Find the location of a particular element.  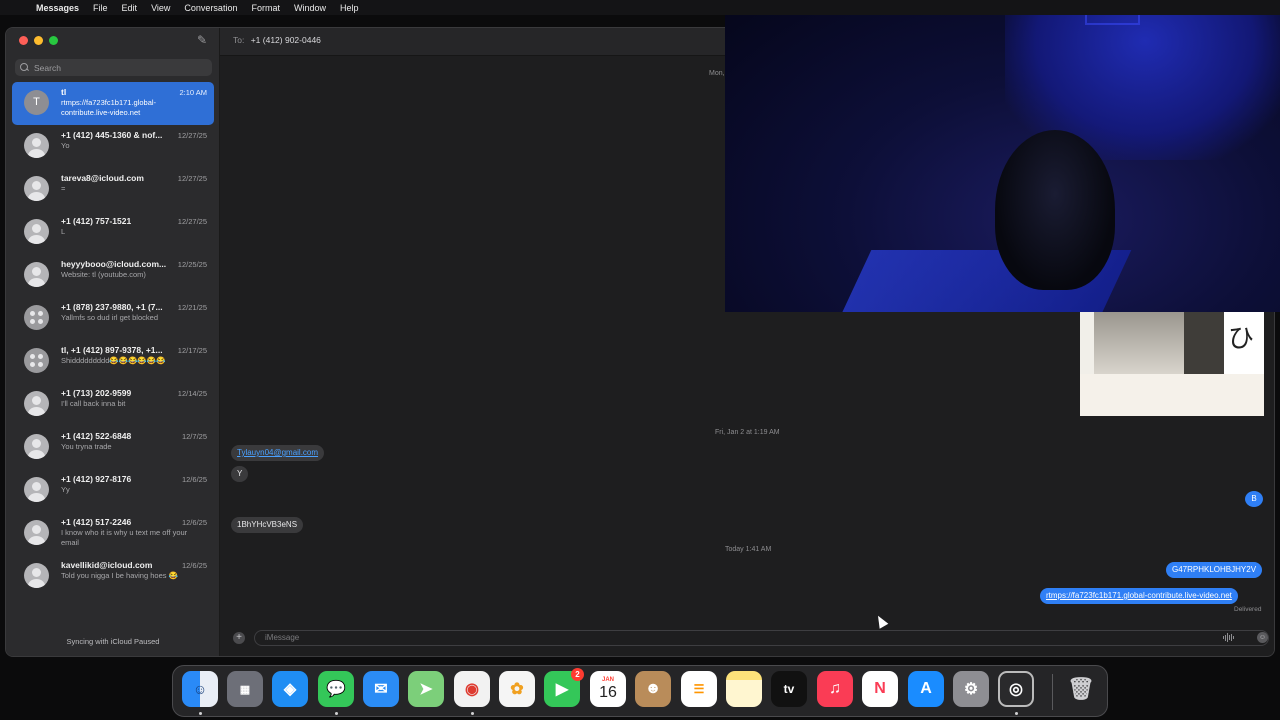

email-link: Tylauyn04@gmail.com is located at coordinates (277, 452).